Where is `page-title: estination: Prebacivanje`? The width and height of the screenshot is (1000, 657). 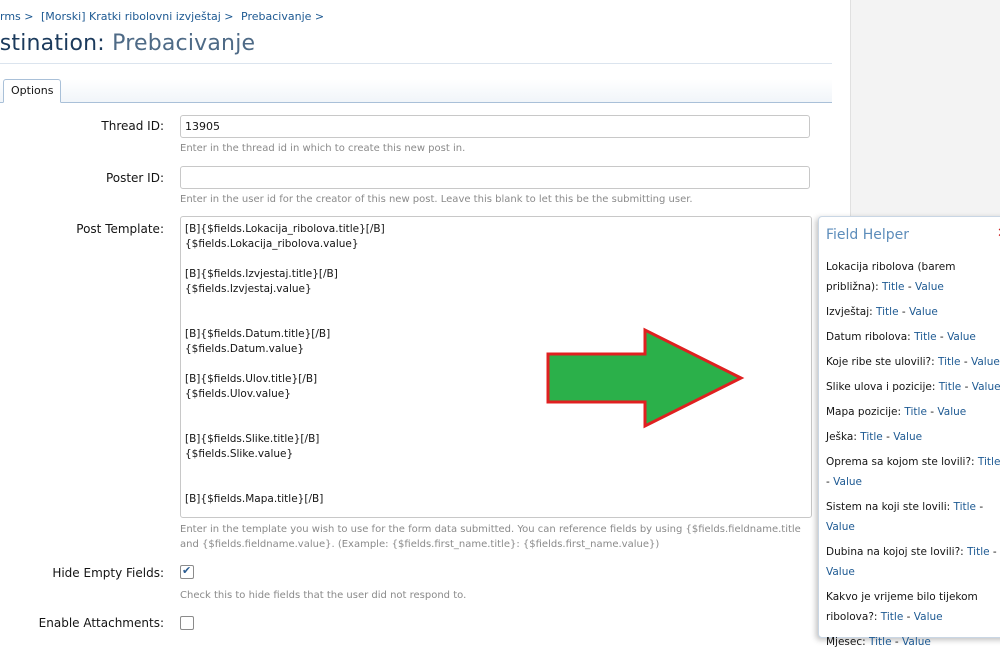 page-title: estination: Prebacivanje is located at coordinates (127, 43).